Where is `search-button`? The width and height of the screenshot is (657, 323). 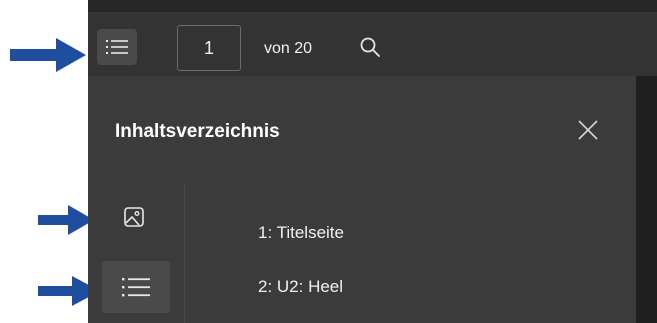
search-button is located at coordinates (370, 48).